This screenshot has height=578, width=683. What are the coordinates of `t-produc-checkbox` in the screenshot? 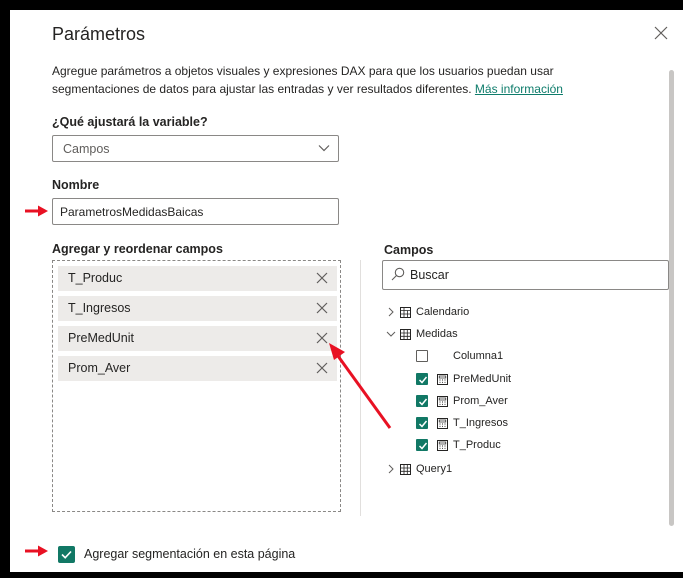 It's located at (422, 445).